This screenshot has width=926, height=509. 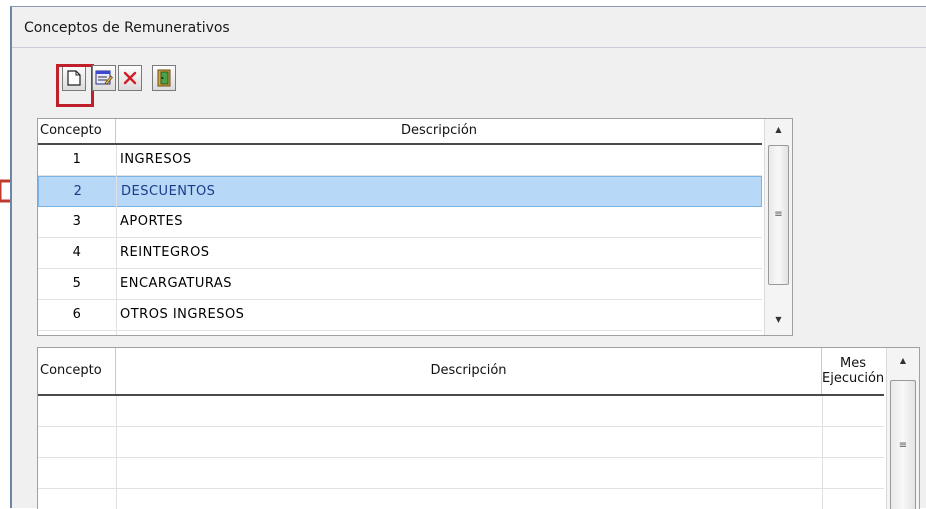 I want to click on edit-form-icon, so click(x=104, y=78).